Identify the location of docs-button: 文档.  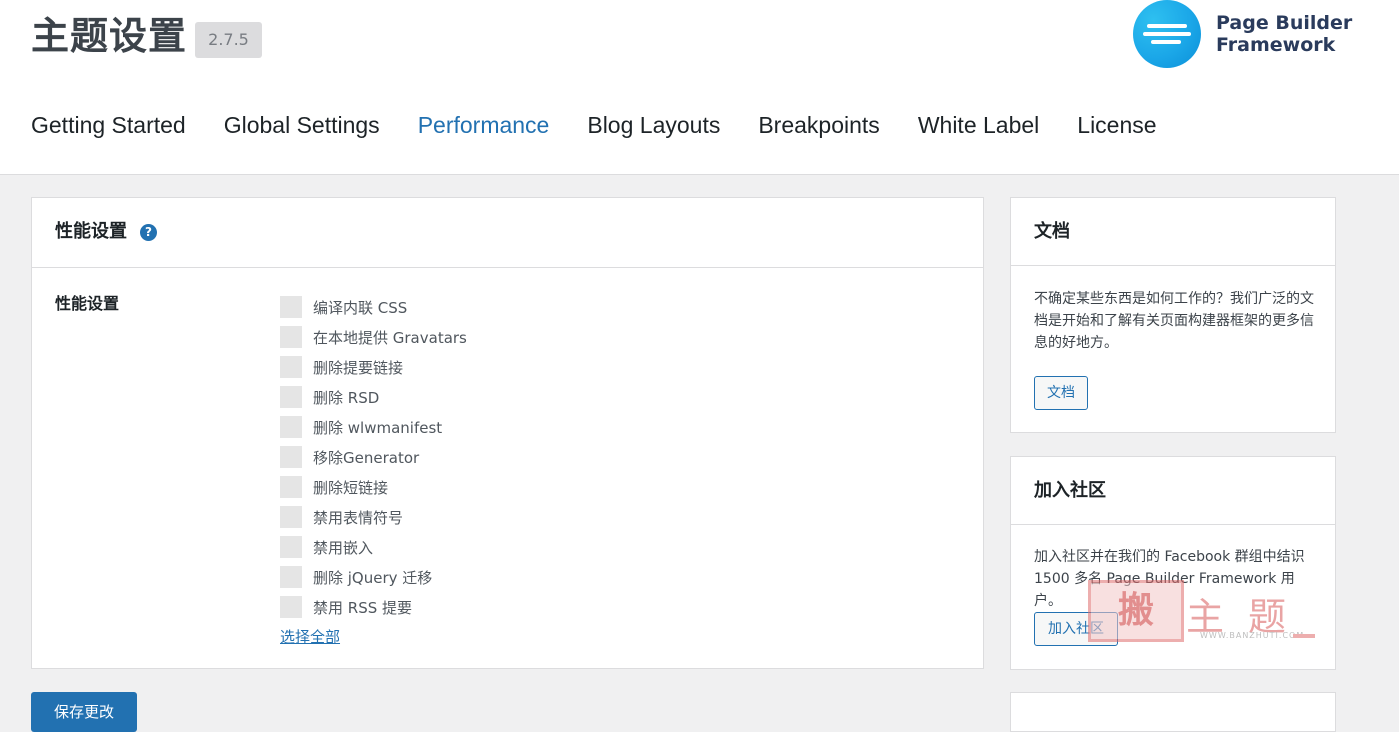
(1061, 393).